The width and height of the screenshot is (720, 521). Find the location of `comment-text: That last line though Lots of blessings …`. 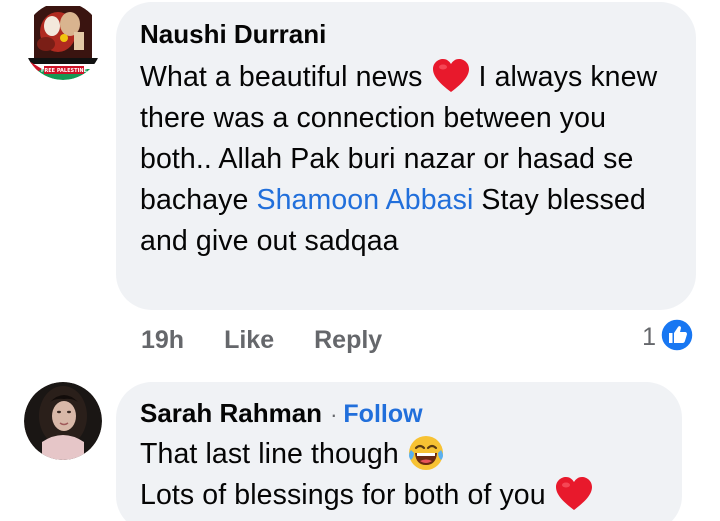

comment-text: That last line though Lots of blessings … is located at coordinates (400, 475).